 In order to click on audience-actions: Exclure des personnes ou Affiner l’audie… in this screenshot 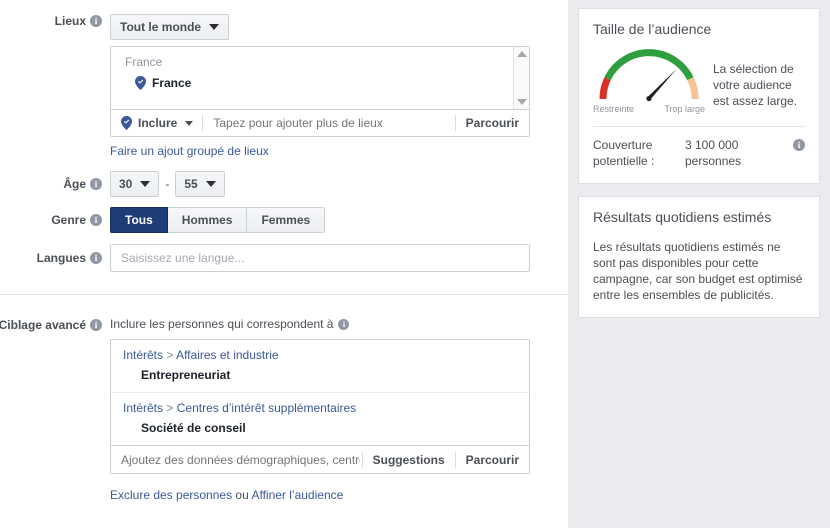, I will do `click(339, 495)`.